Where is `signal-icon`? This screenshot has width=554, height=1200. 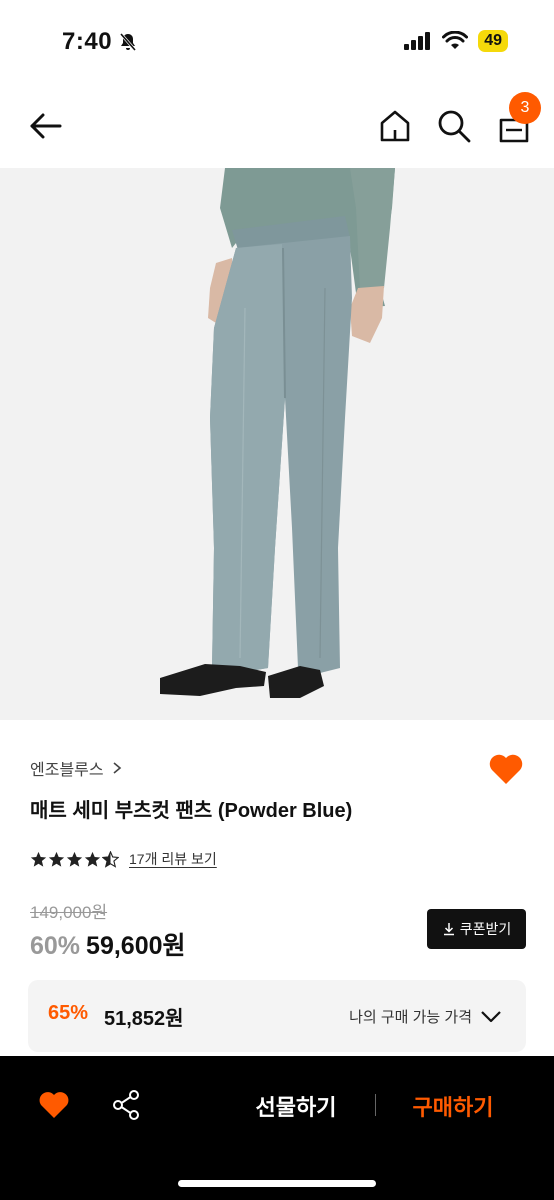 signal-icon is located at coordinates (417, 41).